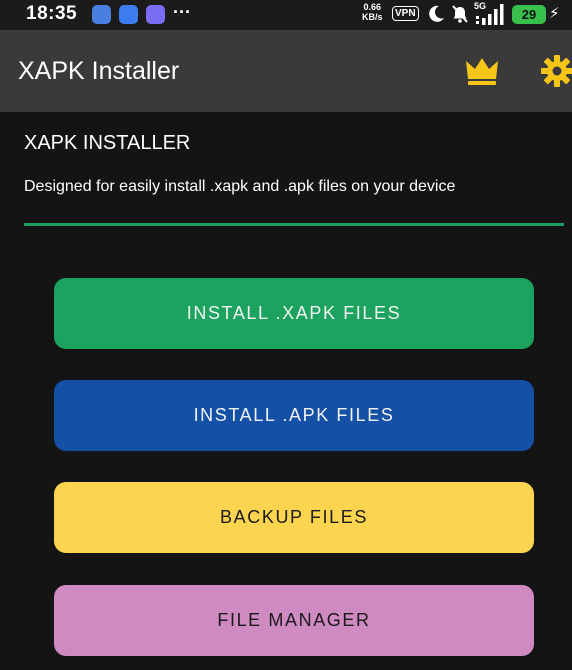  I want to click on more-notifications-icon: ···, so click(182, 12).